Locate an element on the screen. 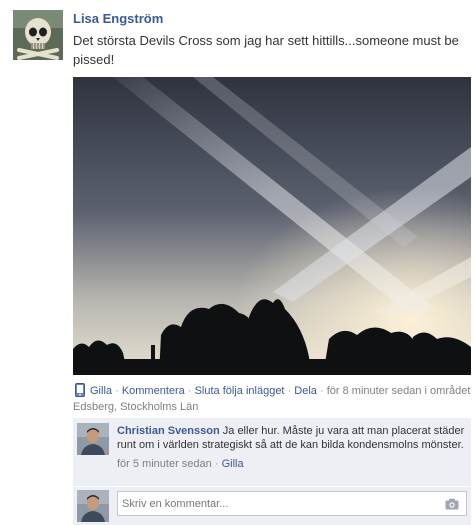 The height and width of the screenshot is (525, 475). mobile-phone-icon is located at coordinates (80, 390).